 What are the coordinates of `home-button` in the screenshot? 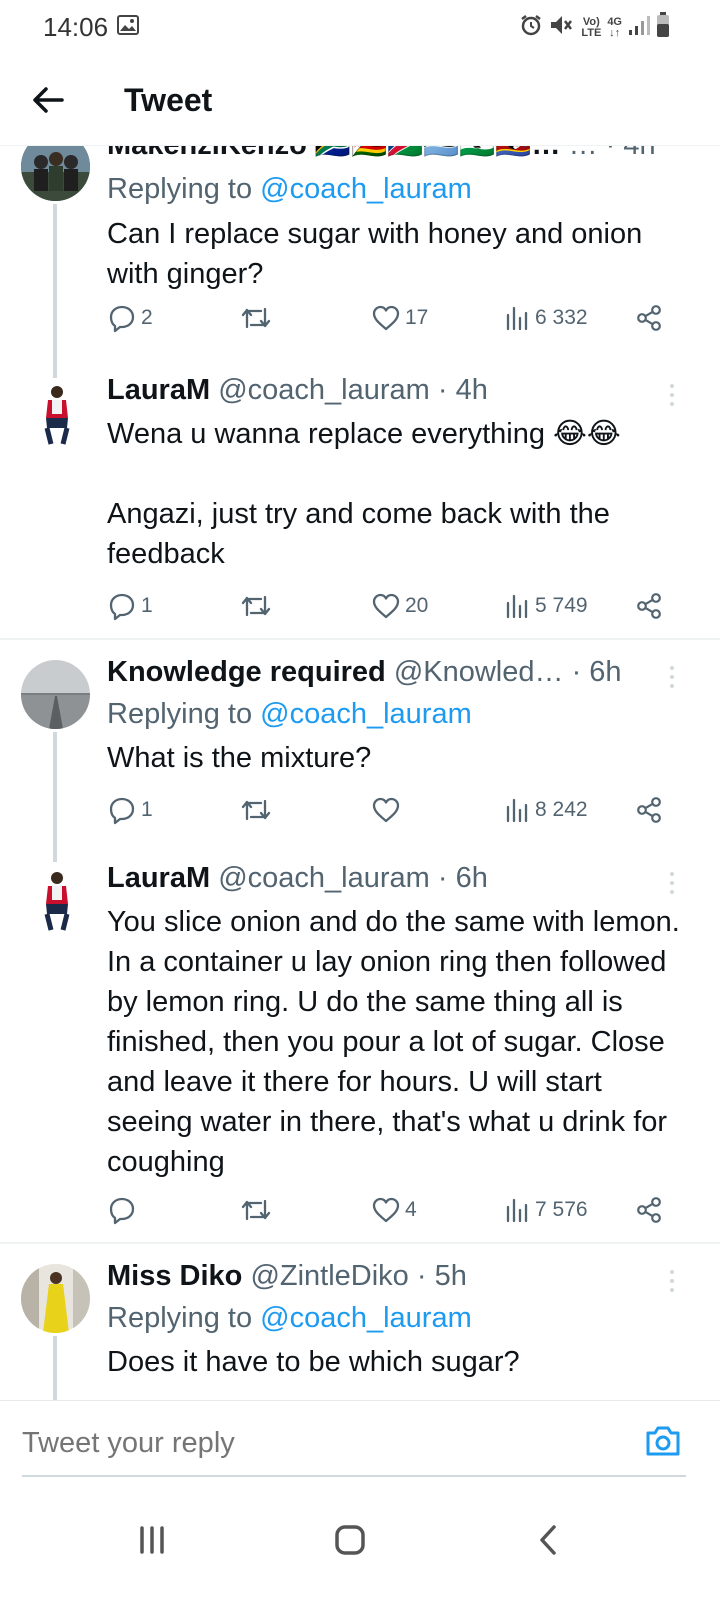 It's located at (350, 1540).